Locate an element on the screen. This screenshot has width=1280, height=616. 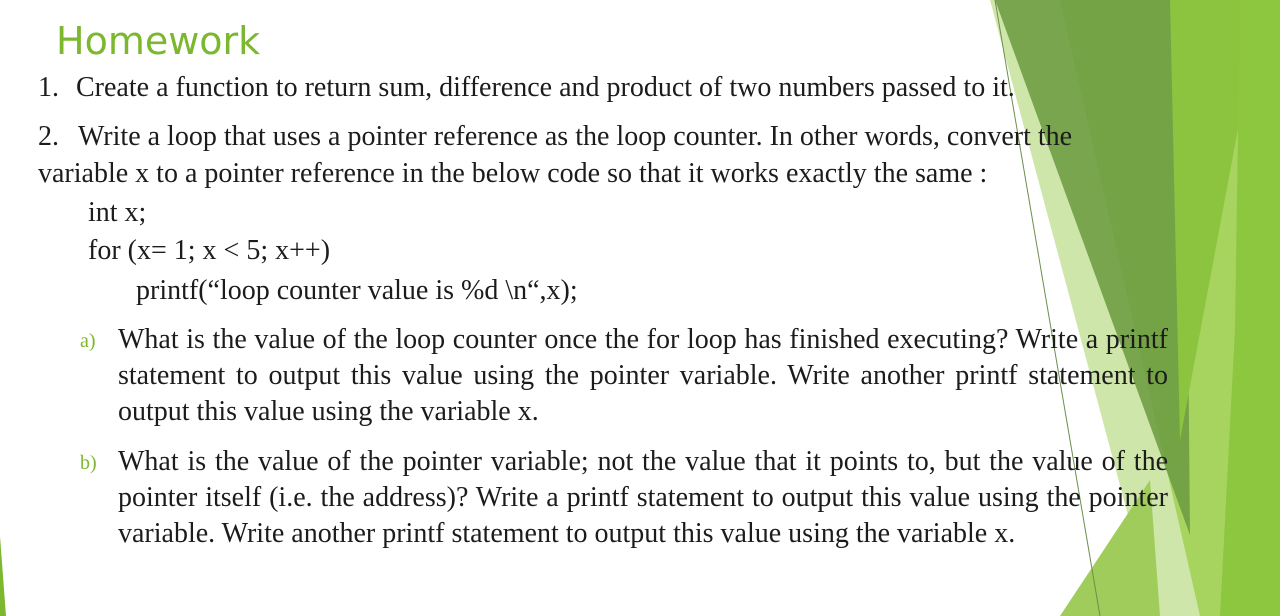
code-line-2: for (x= 1; x < 5; x++) is located at coordinates (209, 250).